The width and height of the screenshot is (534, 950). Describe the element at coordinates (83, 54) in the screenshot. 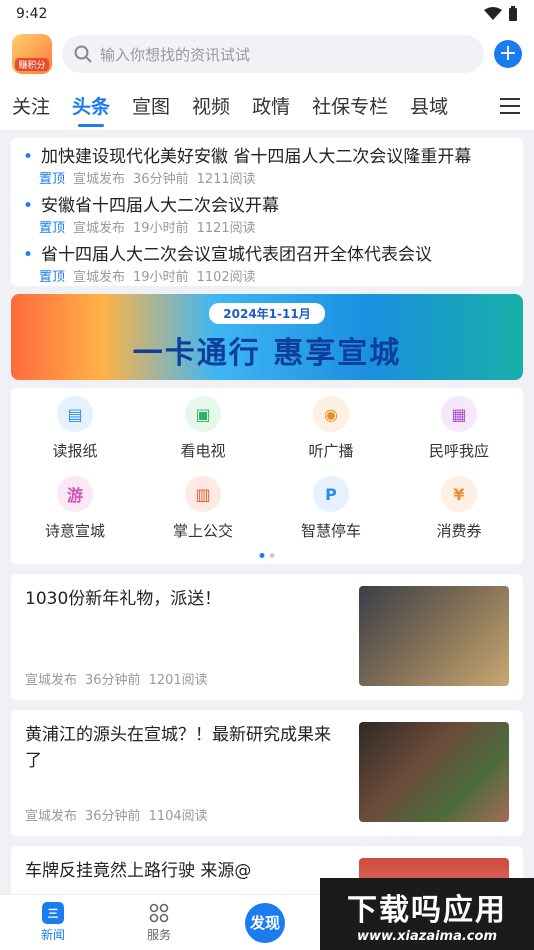

I see `search-icon` at that location.